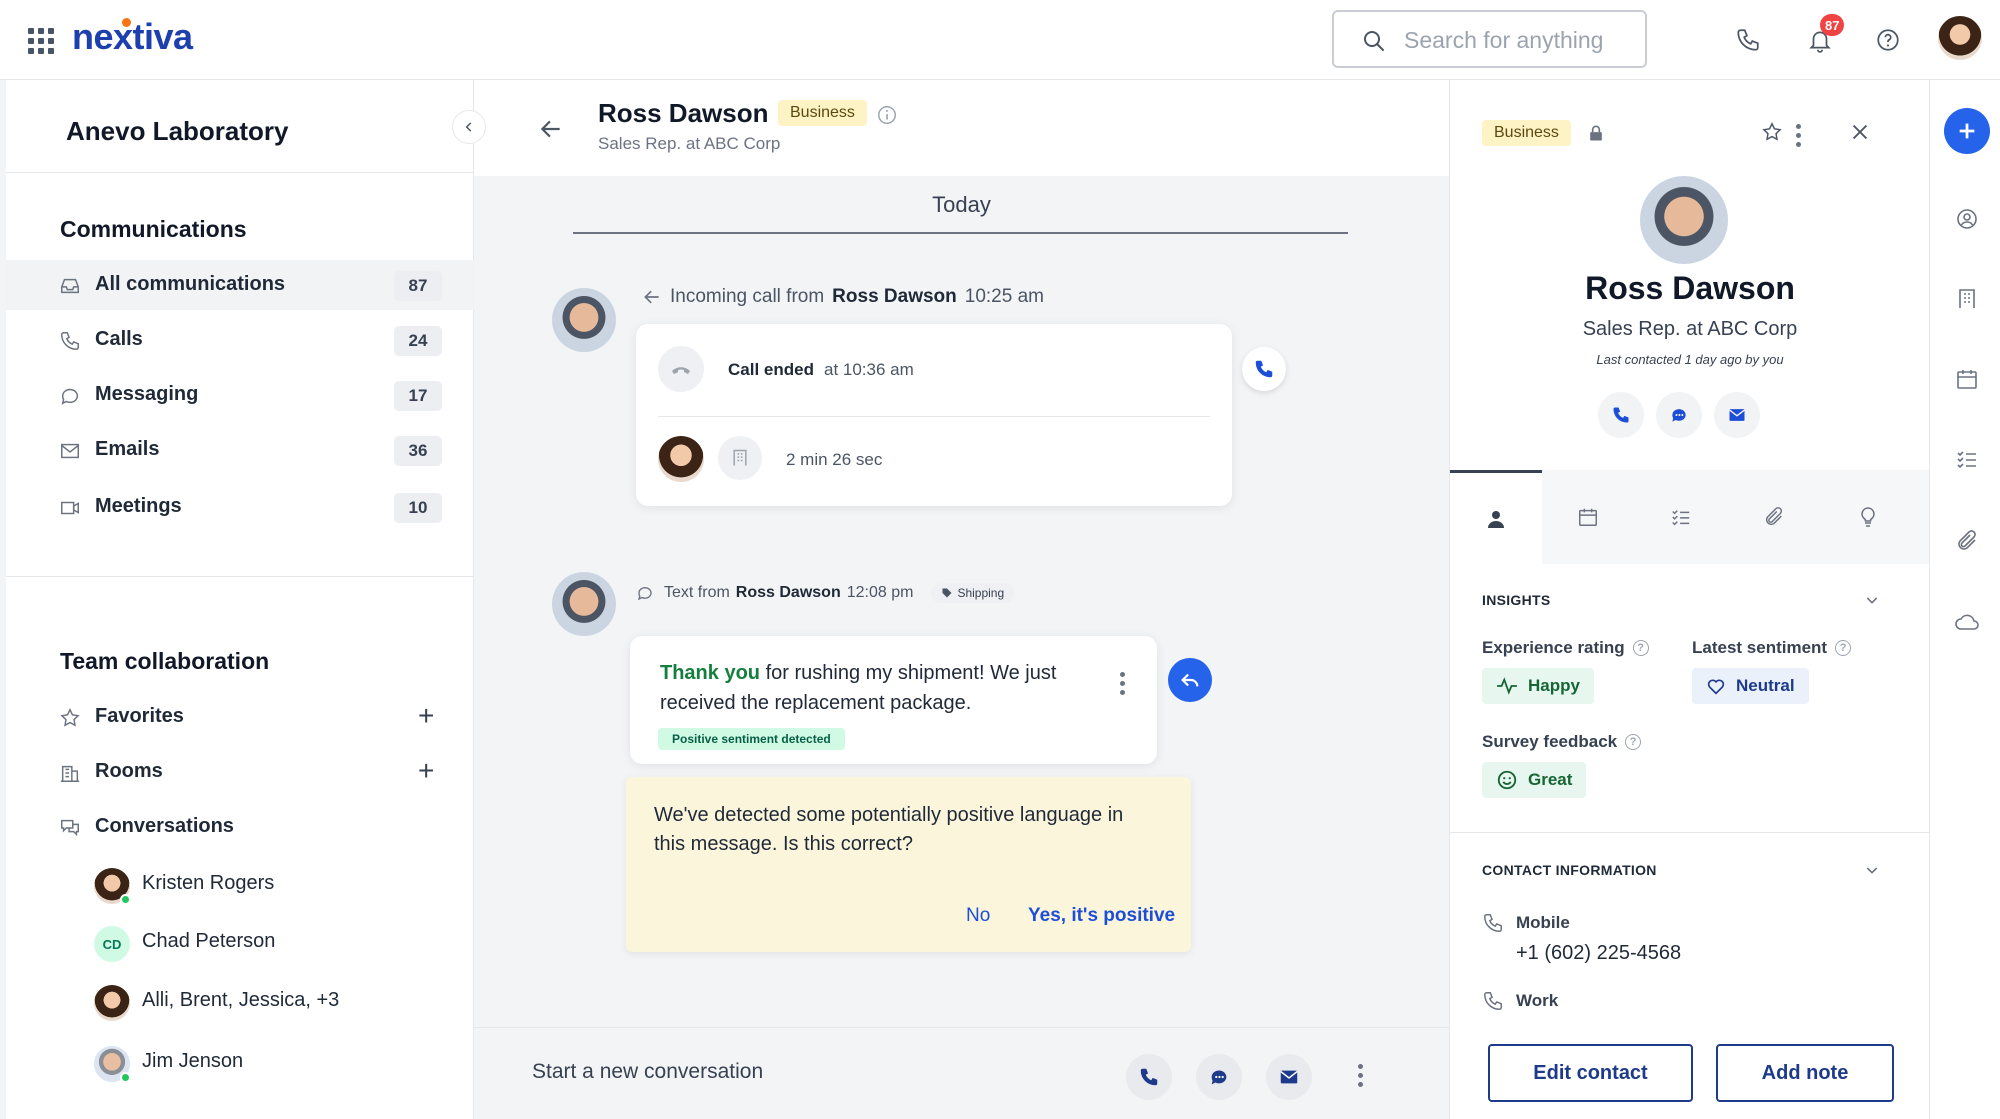 The width and height of the screenshot is (2000, 1119). I want to click on conversations-icon, so click(70, 828).